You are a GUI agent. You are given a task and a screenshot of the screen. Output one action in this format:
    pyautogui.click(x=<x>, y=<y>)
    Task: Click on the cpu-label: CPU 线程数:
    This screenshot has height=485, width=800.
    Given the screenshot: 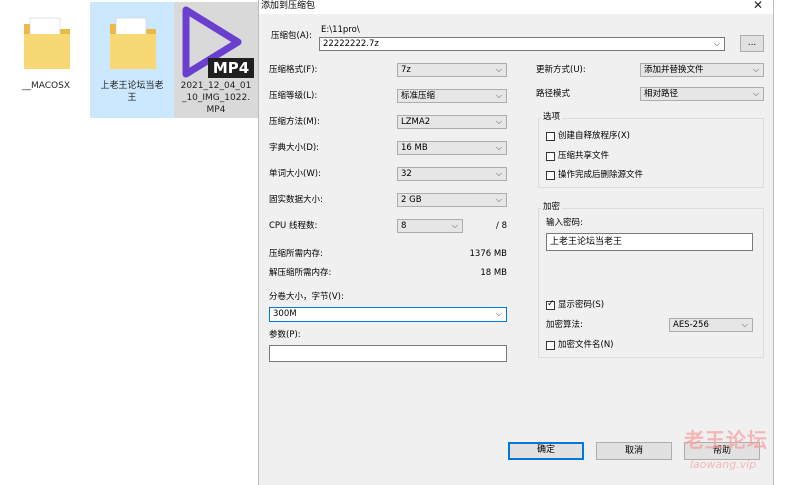 What is the action you would take?
    pyautogui.click(x=293, y=226)
    